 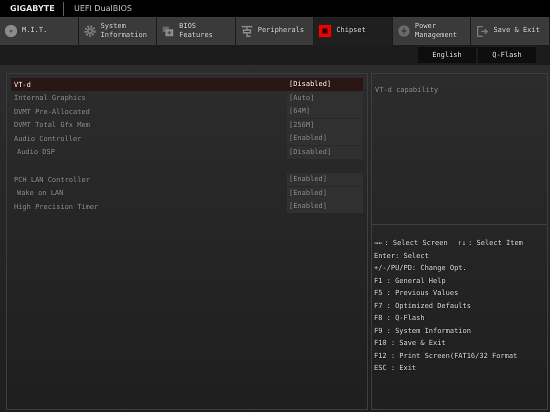 What do you see at coordinates (32, 8) in the screenshot?
I see `brand-logo: GIGABYTE` at bounding box center [32, 8].